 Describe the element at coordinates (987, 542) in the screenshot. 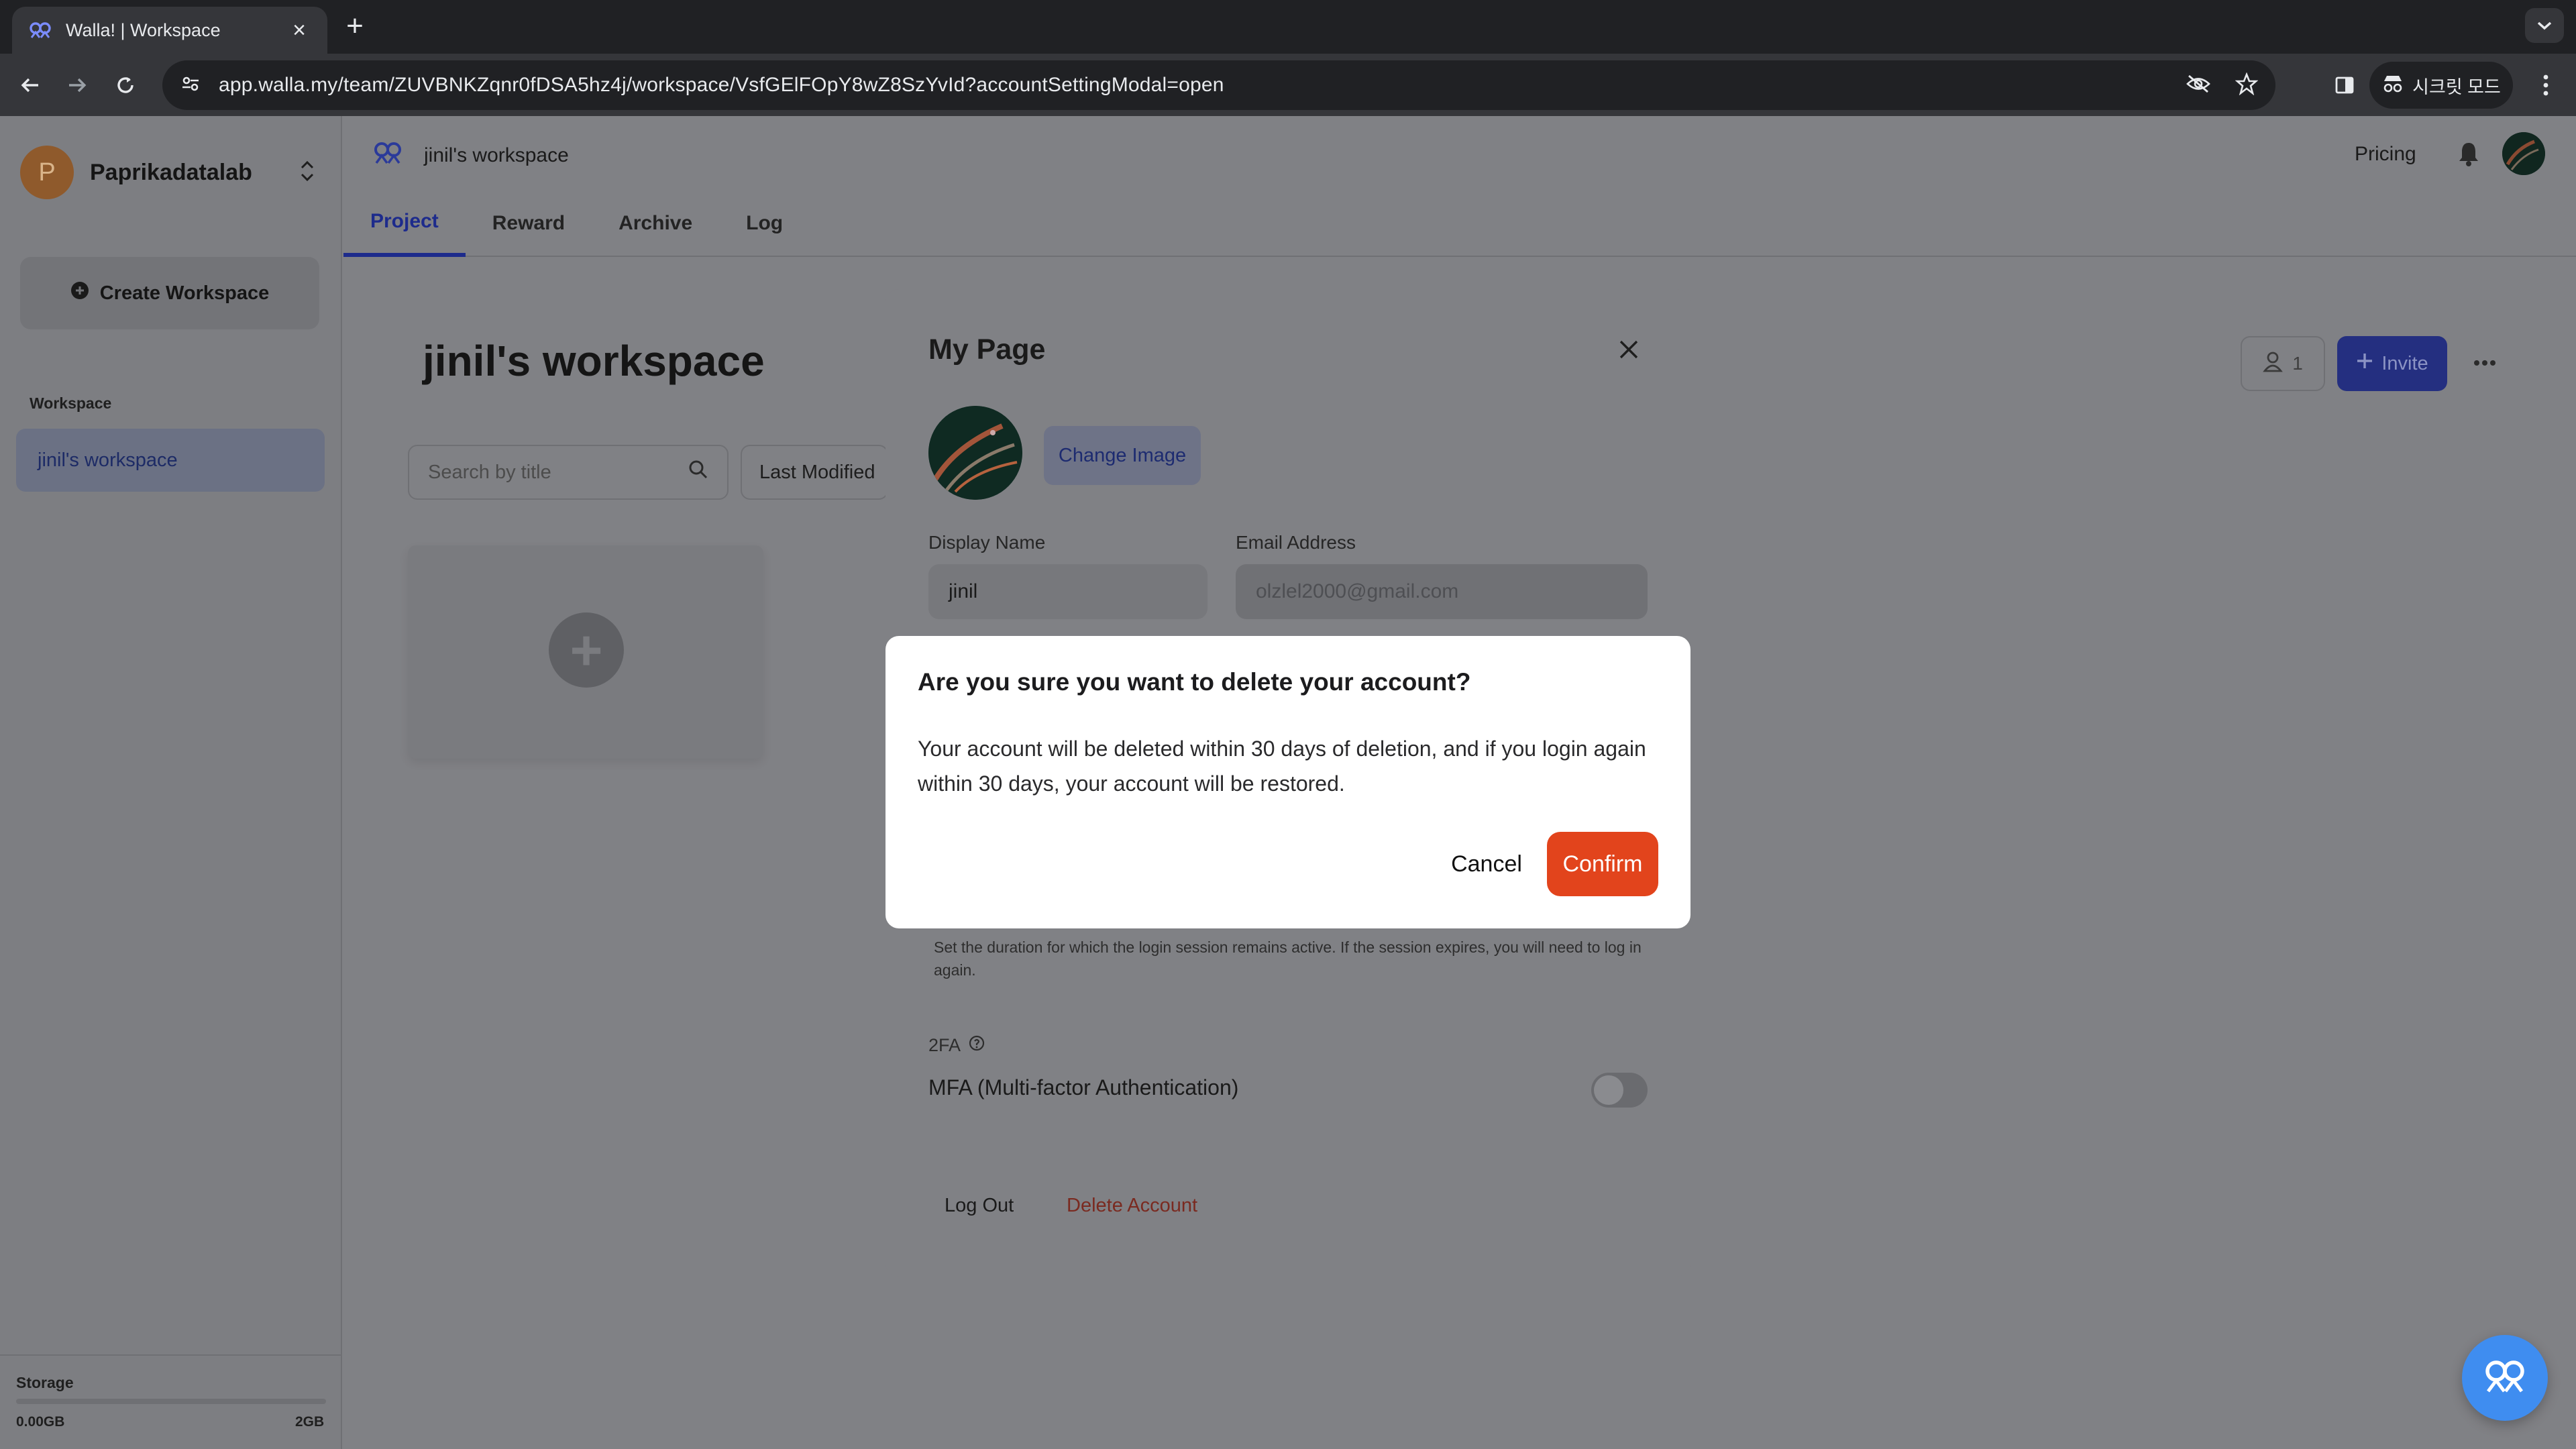

I see `display-name-label: Display Name` at that location.